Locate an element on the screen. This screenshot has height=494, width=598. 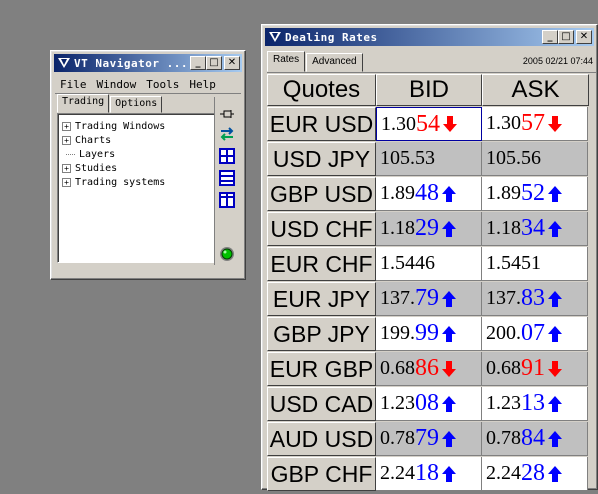
ask-pips: 91 is located at coordinates (533, 368).